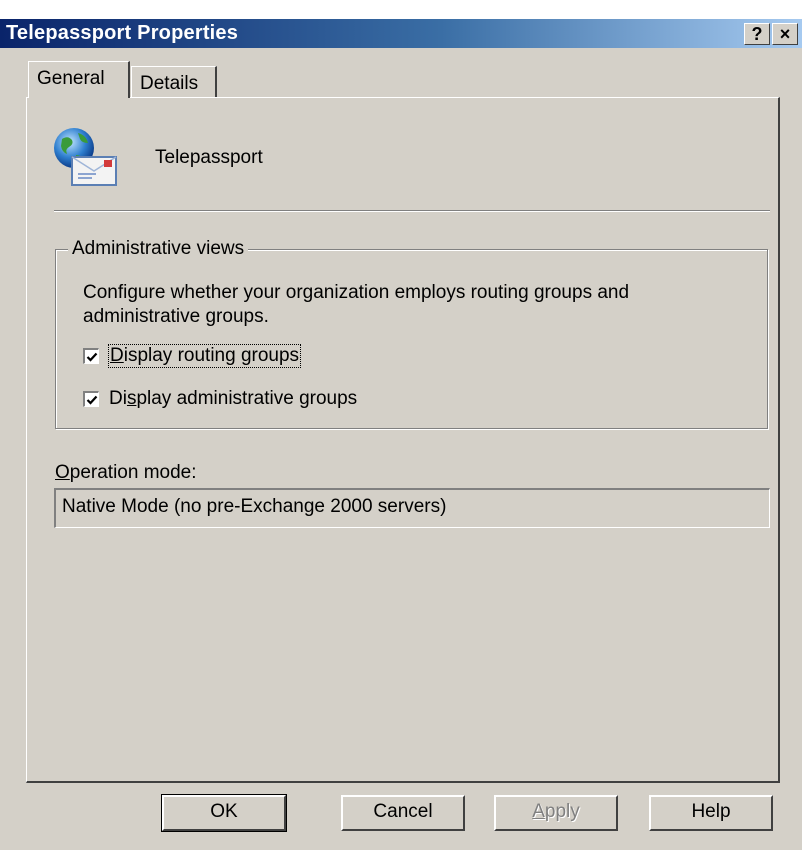 Image resolution: width=802 pixels, height=850 pixels. I want to click on display-administrative-groups-checkbox-row: Display administrative groups, so click(220, 399).